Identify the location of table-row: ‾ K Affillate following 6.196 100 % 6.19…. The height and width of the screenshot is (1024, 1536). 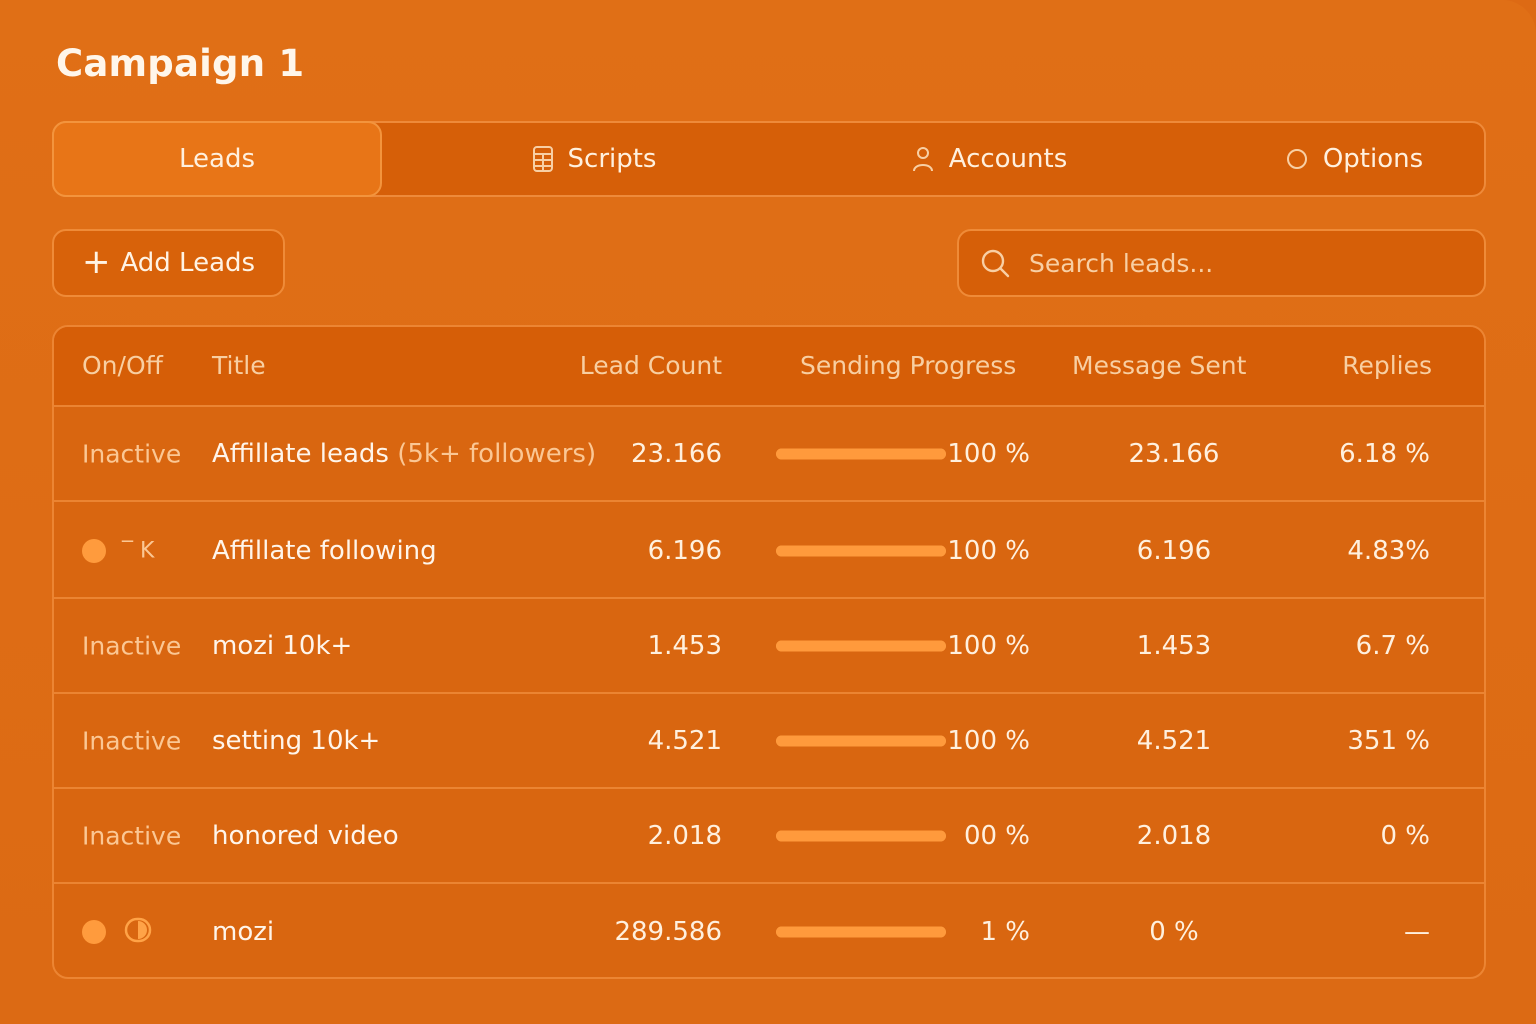
(769, 551).